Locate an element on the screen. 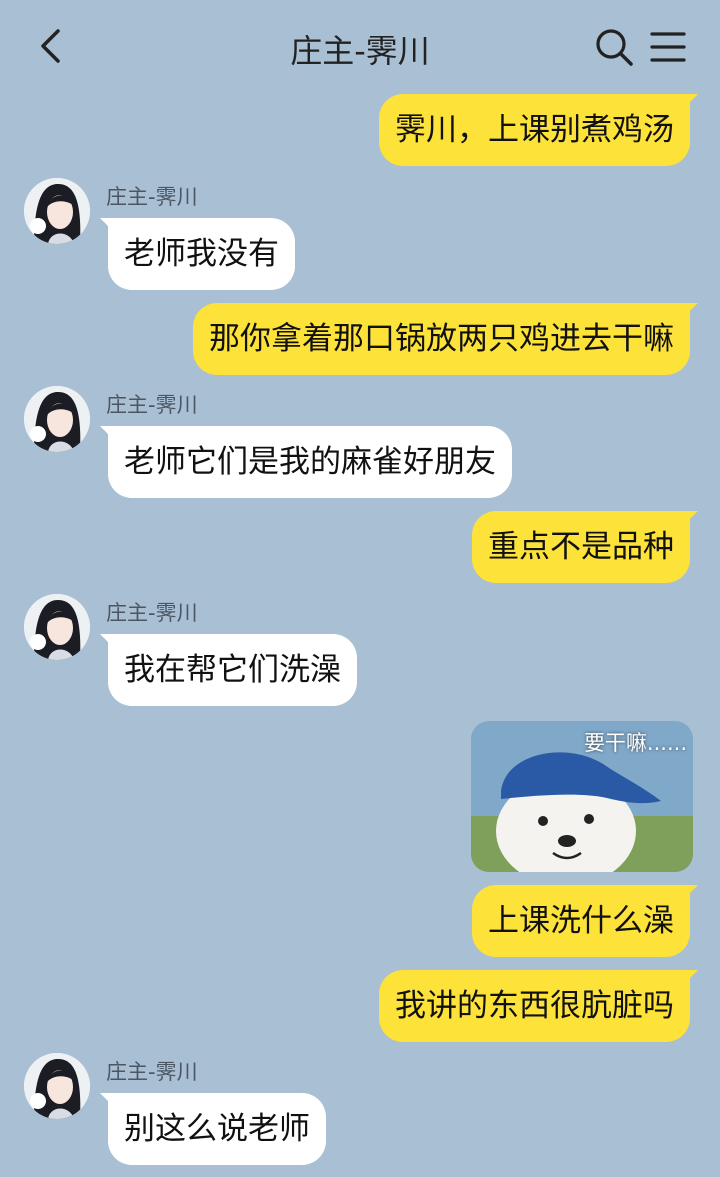 Image resolution: width=720 pixels, height=1177 pixels. search-icon is located at coordinates (614, 47).